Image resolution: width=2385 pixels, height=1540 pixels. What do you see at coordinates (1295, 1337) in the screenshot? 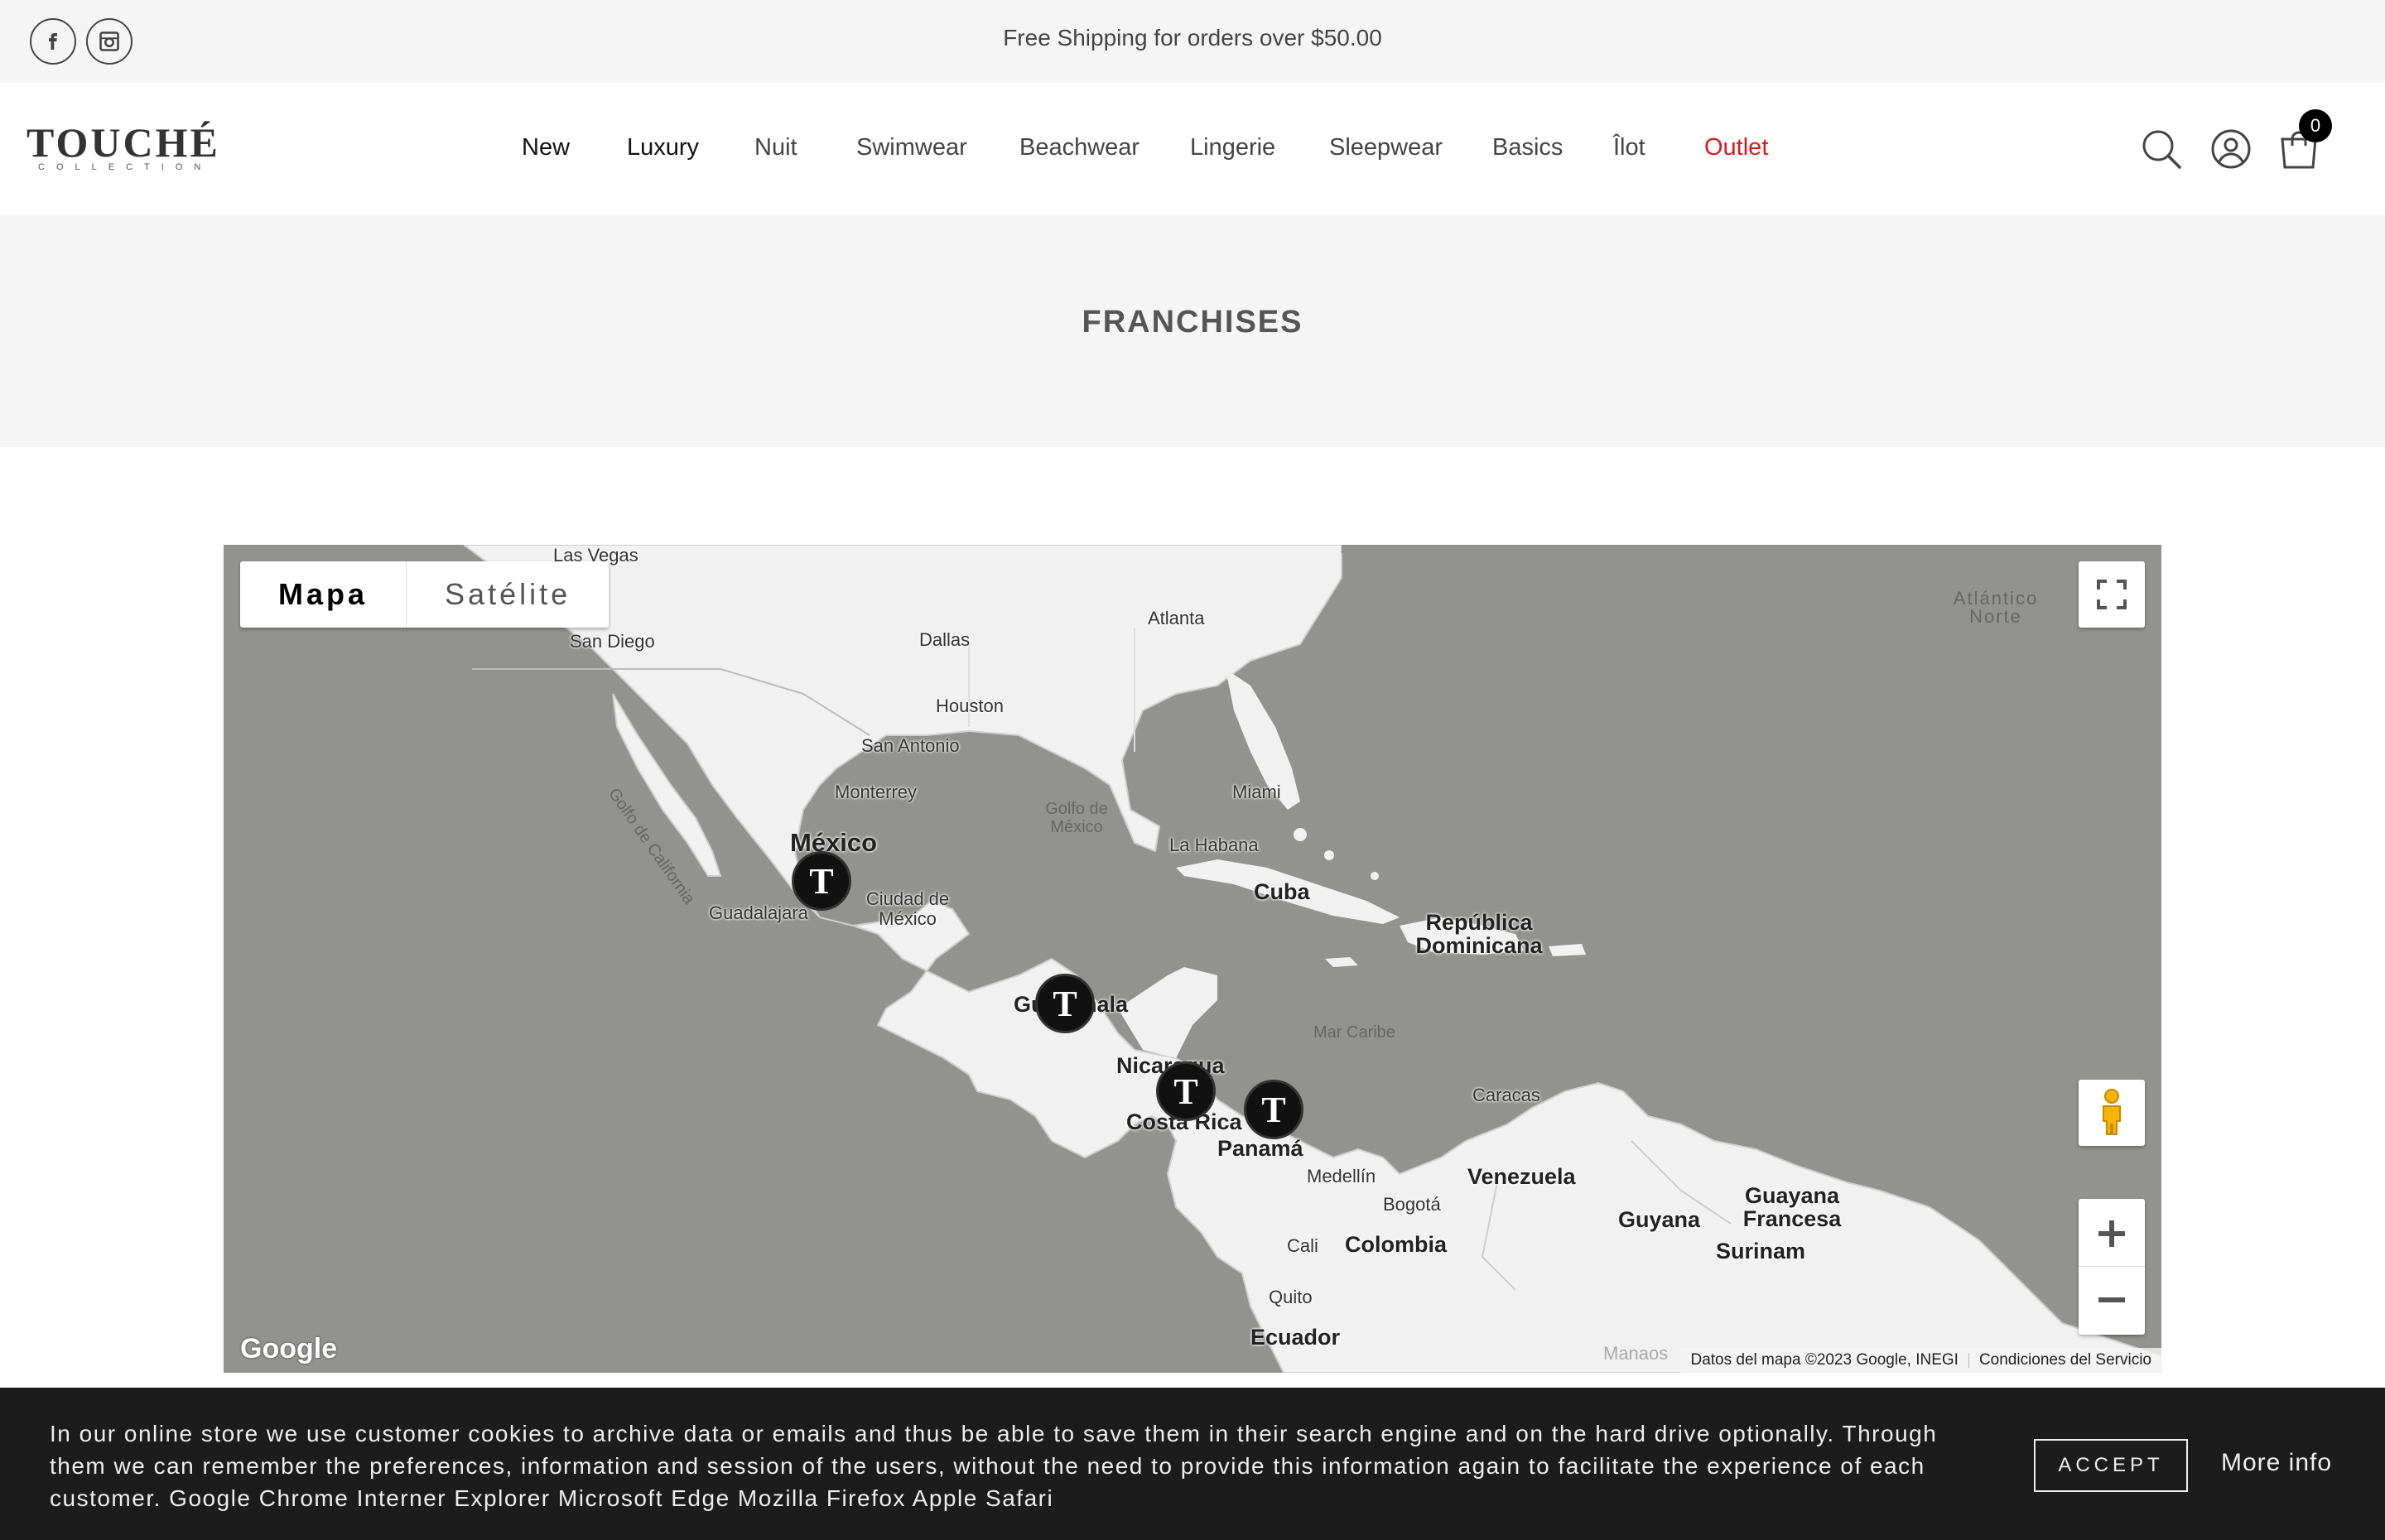
I see `map-label-ecuador: Ecuador` at bounding box center [1295, 1337].